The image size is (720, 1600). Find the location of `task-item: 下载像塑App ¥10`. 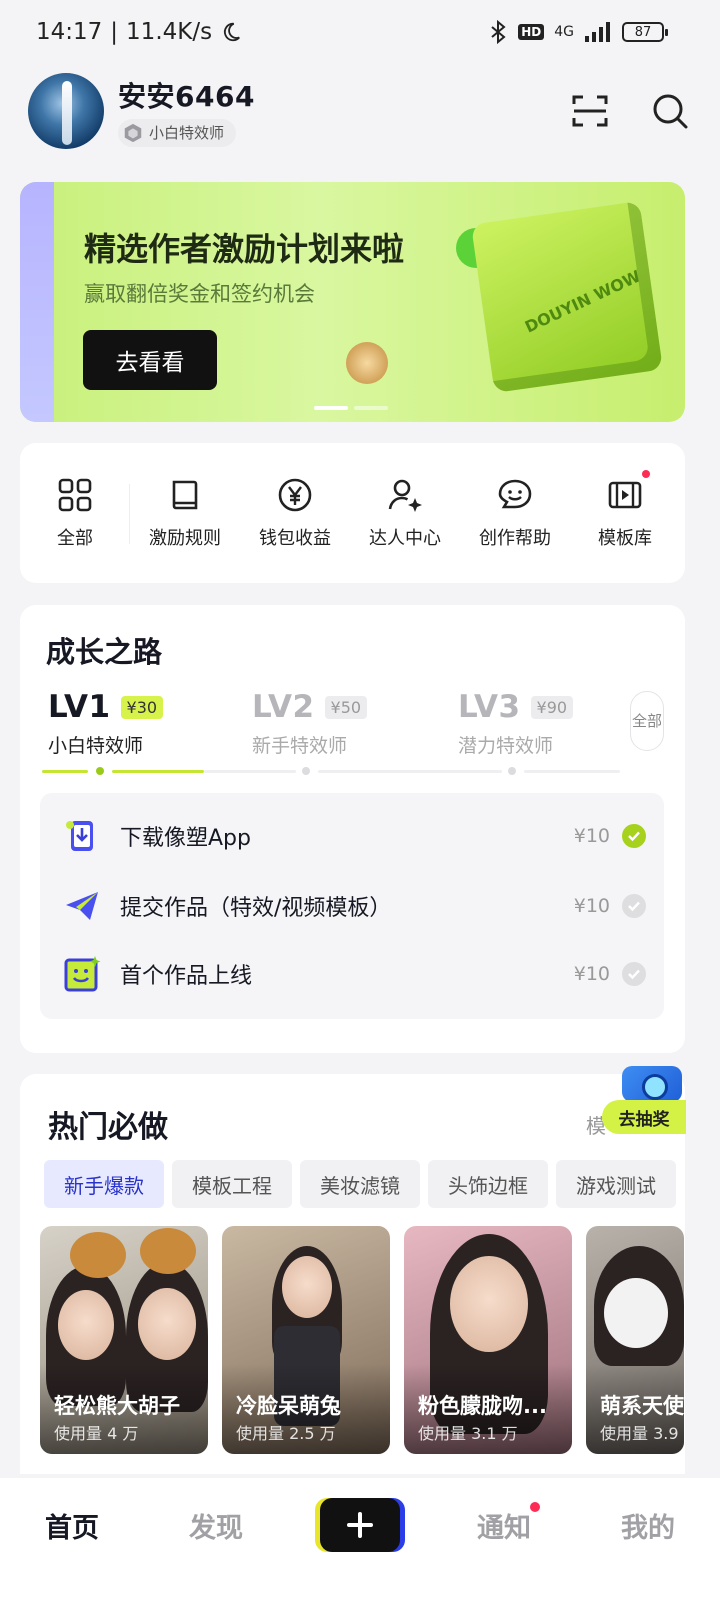

task-item: 下载像塑App ¥10 is located at coordinates (354, 836).